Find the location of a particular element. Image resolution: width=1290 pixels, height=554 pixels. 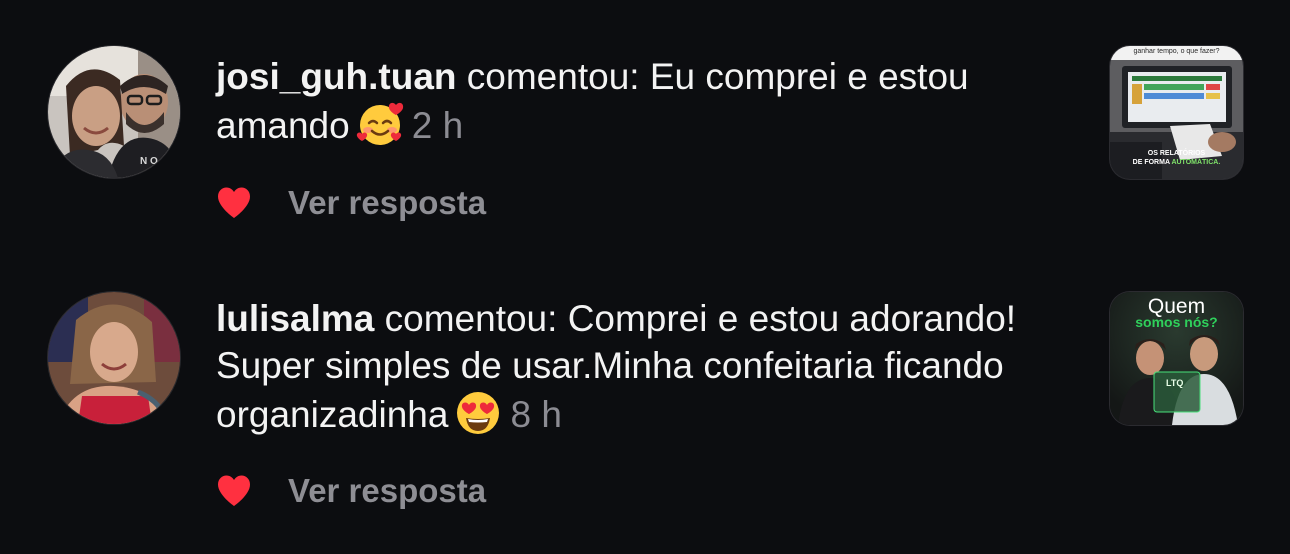

thumbnail-caption-accent: AUTOMÁTICA. is located at coordinates (1196, 162).